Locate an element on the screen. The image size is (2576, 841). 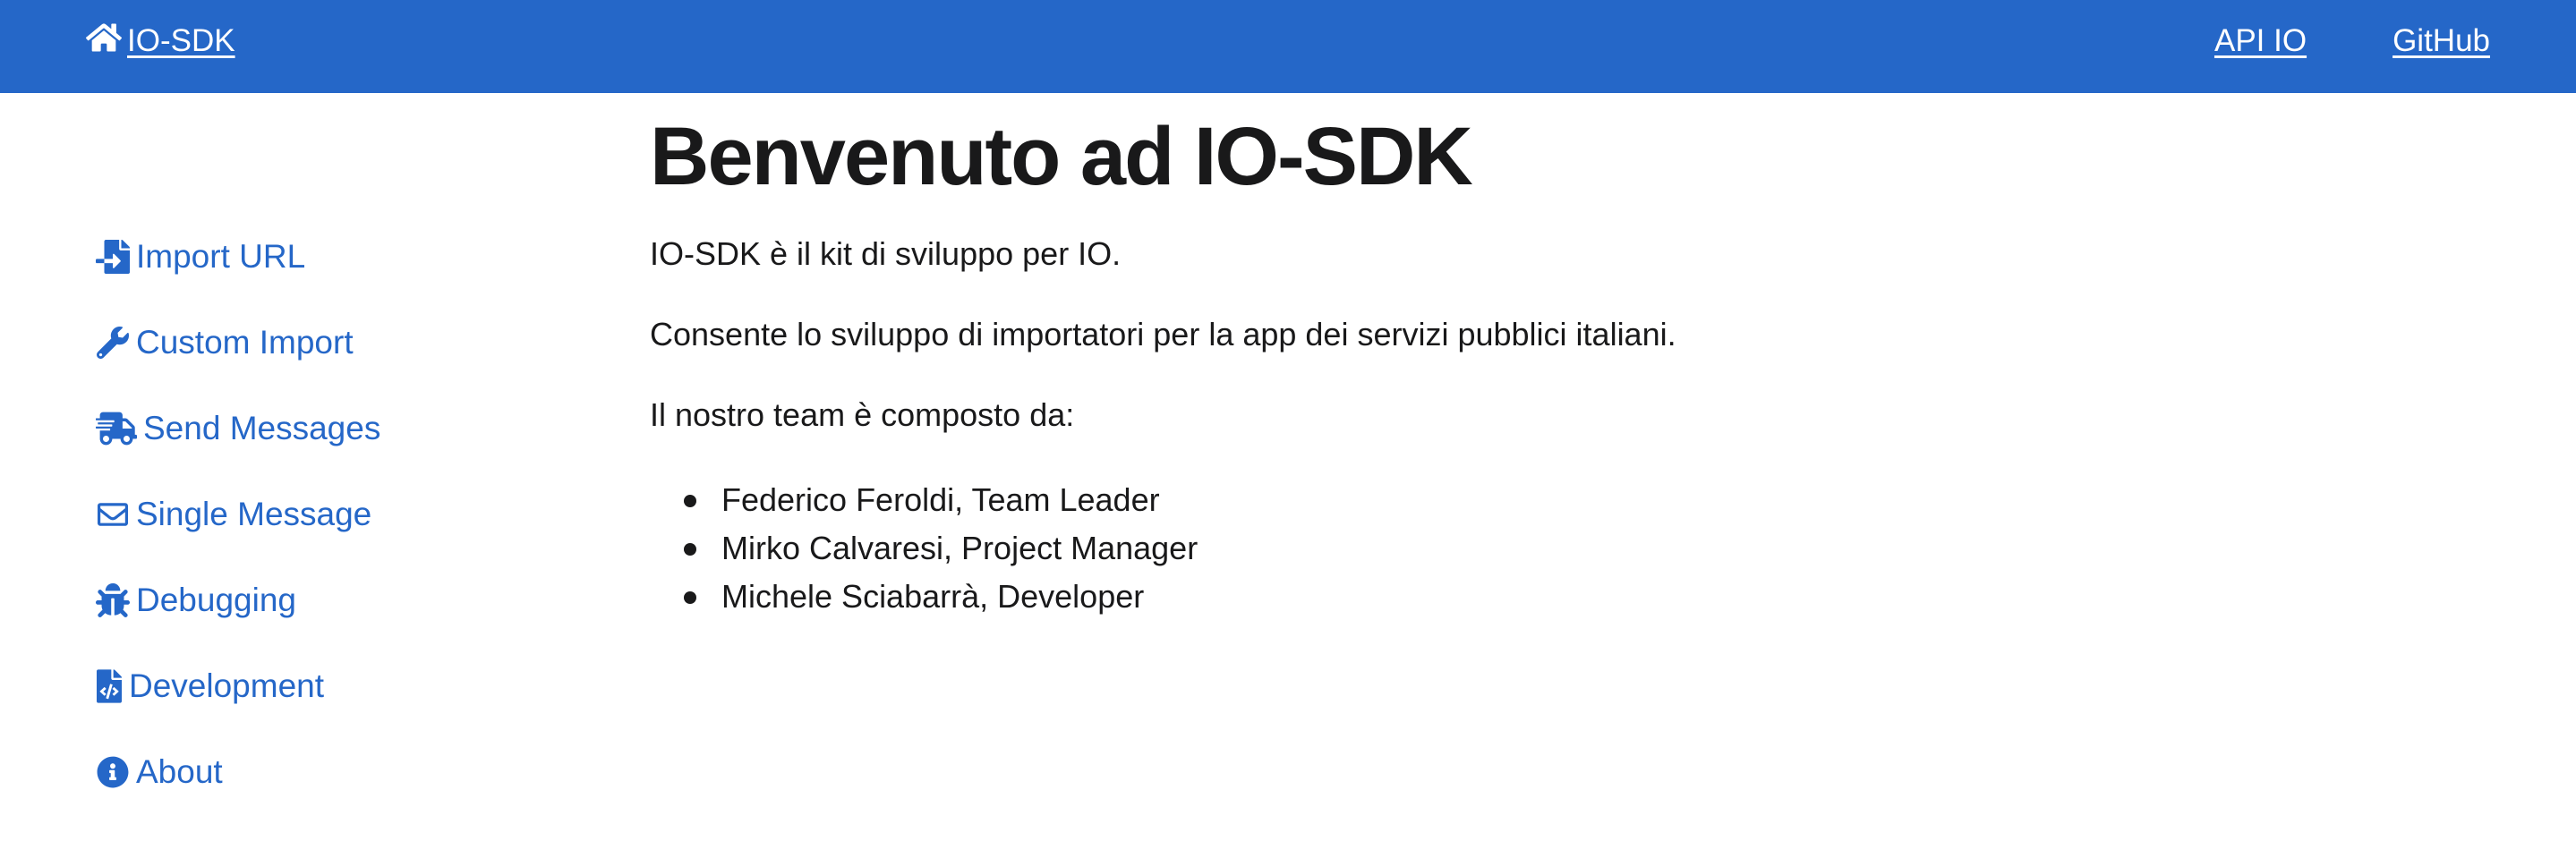
top-nav-links: API IO GitHub is located at coordinates (2352, 41).